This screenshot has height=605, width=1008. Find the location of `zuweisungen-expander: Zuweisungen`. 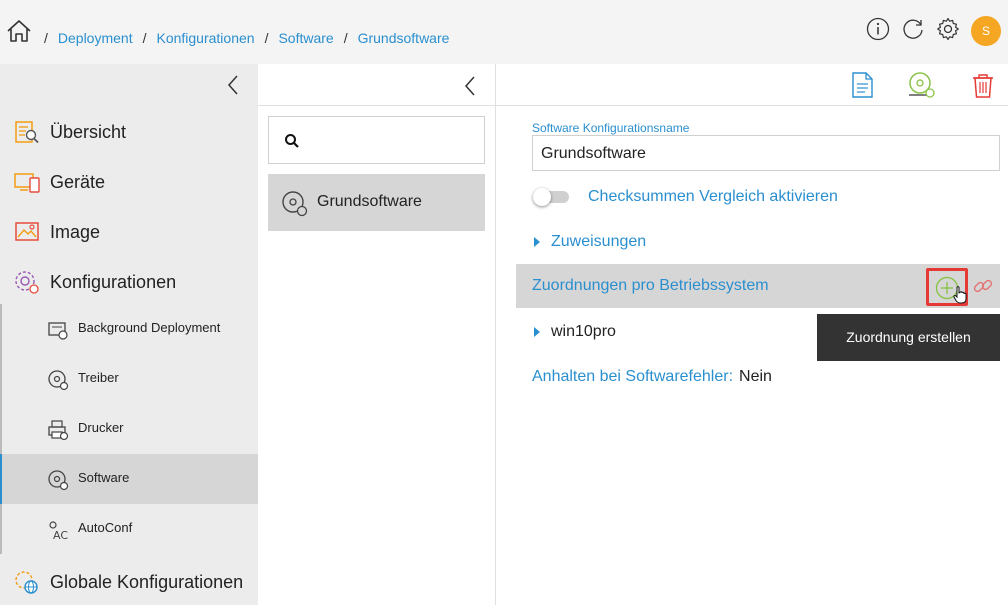

zuweisungen-expander: Zuweisungen is located at coordinates (590, 242).